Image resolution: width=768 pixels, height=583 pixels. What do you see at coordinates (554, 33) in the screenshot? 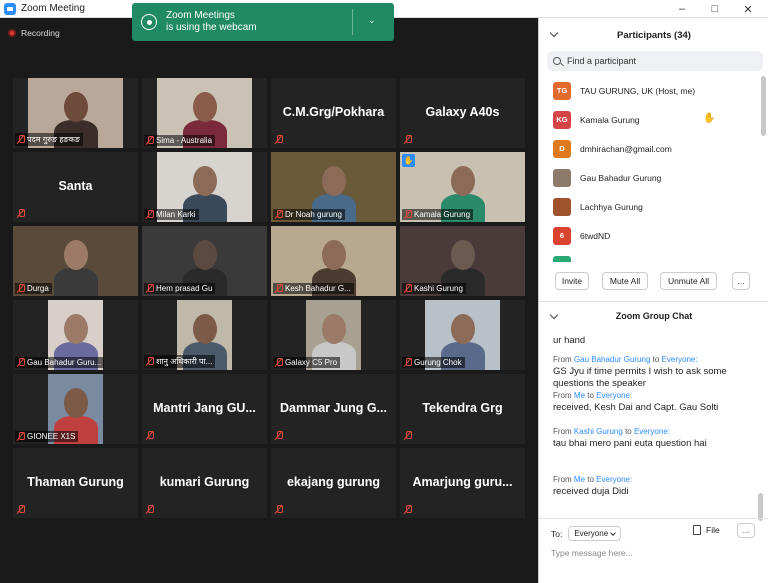
I see `collapse-chevron-icon` at bounding box center [554, 33].